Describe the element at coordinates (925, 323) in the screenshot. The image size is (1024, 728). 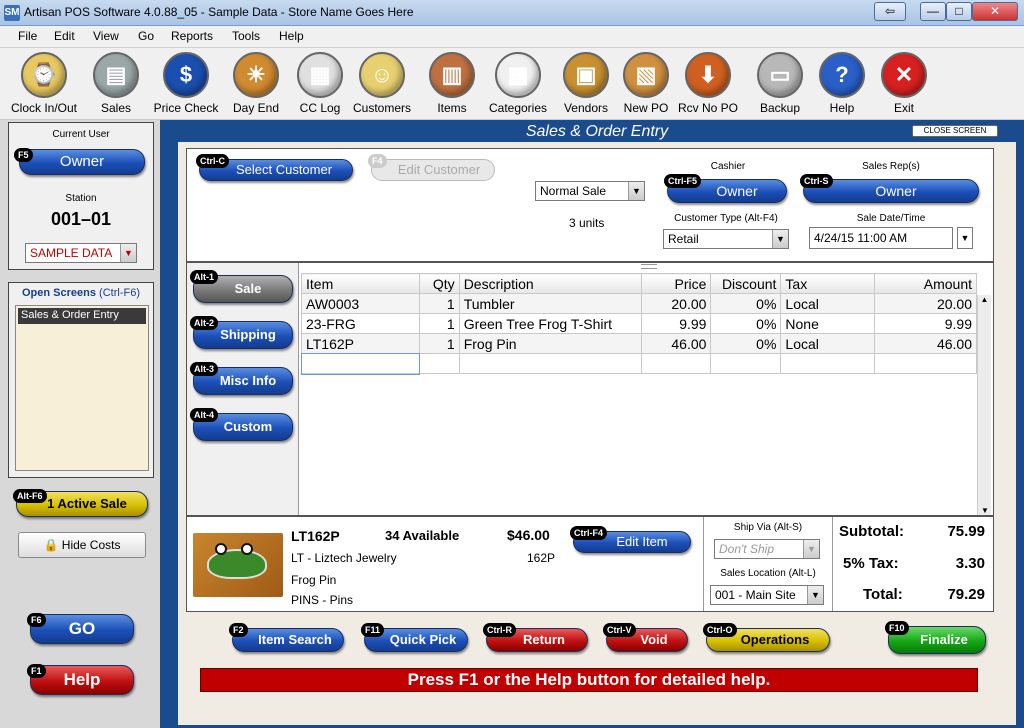
I see `cell-amount: 9.99` at that location.